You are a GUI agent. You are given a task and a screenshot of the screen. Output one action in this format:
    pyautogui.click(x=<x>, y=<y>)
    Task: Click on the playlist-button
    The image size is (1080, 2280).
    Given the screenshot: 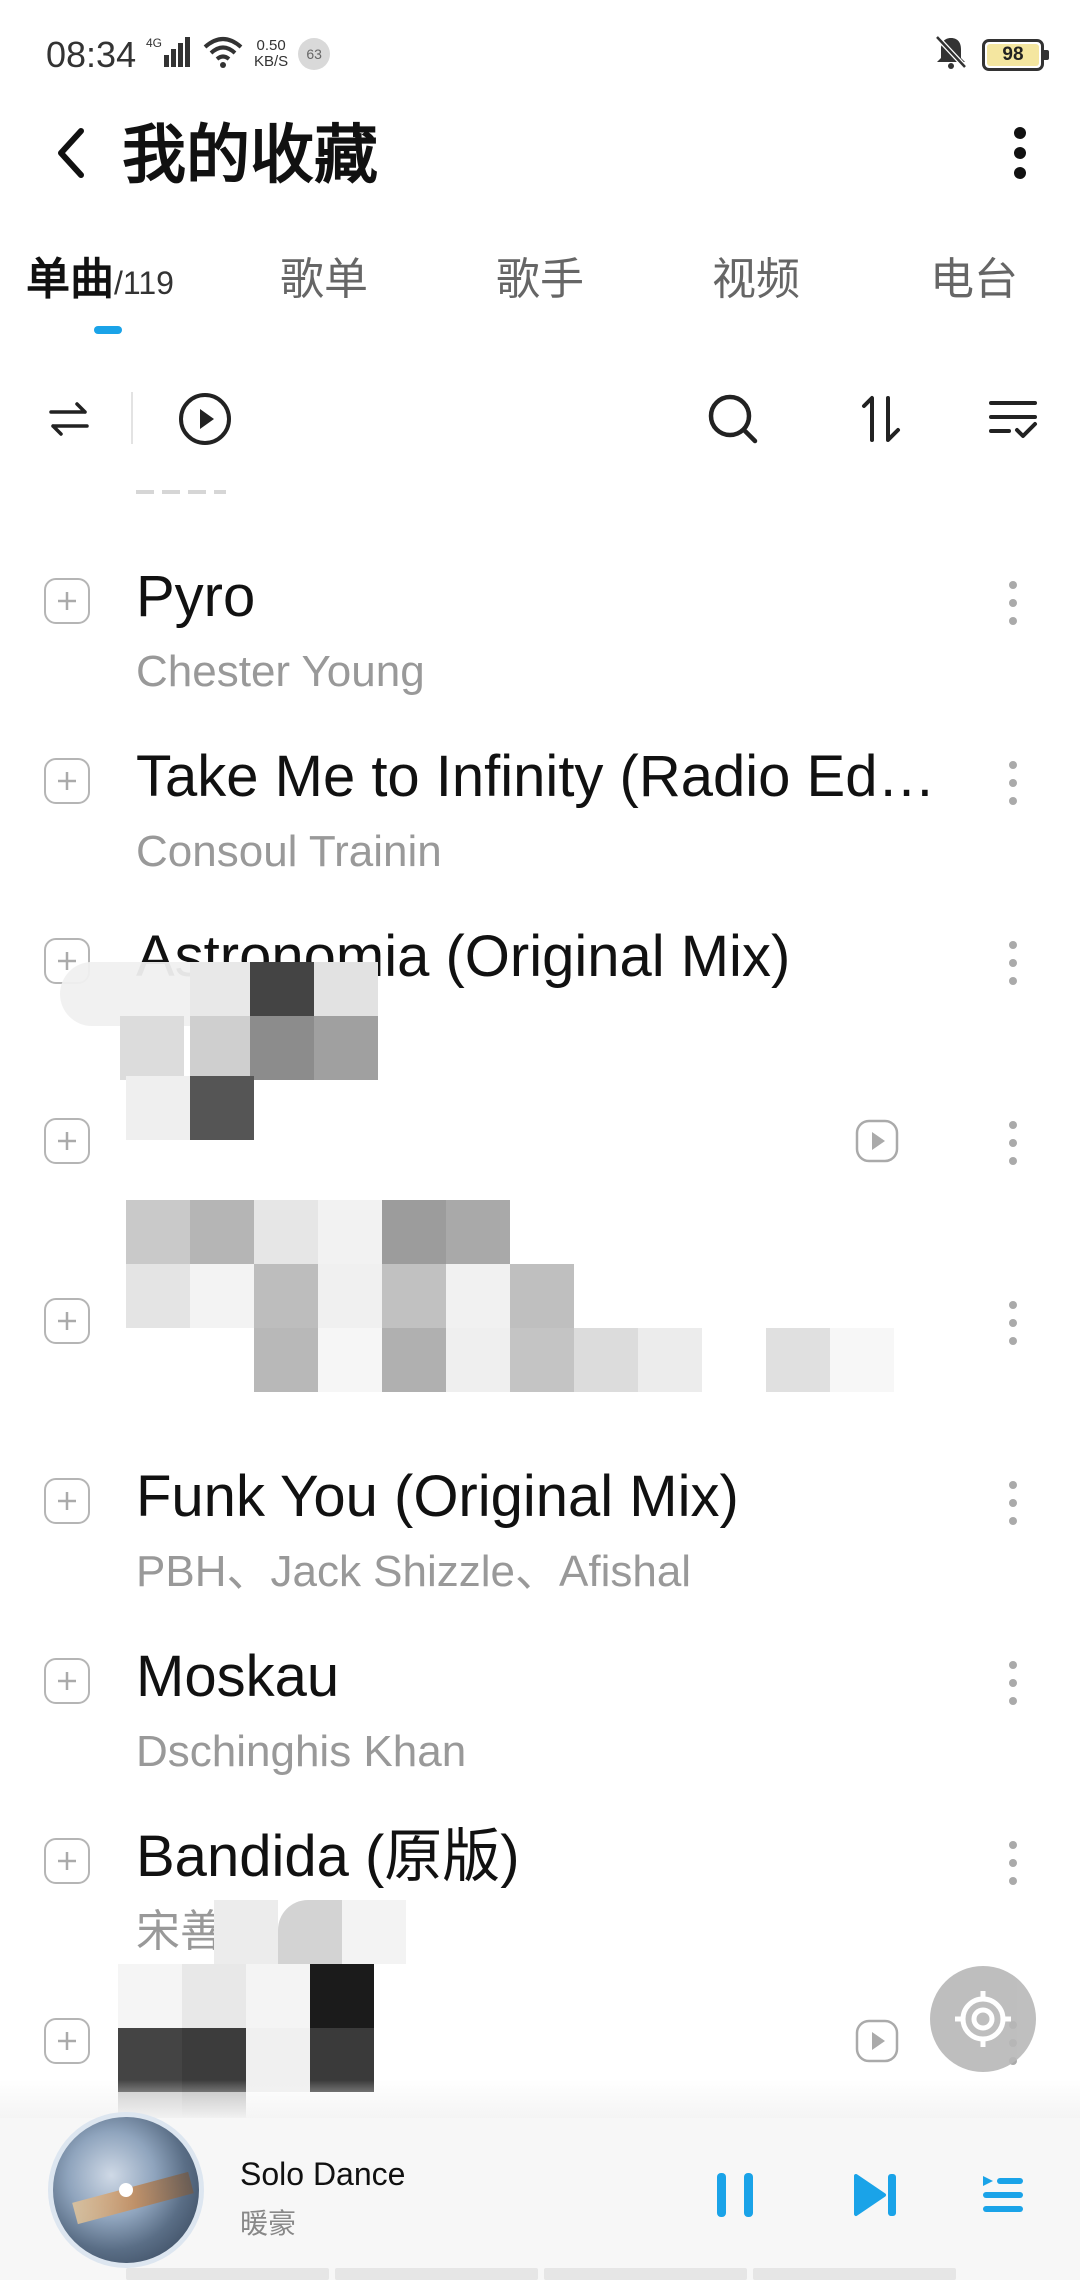 What is the action you would take?
    pyautogui.click(x=1003, y=2195)
    